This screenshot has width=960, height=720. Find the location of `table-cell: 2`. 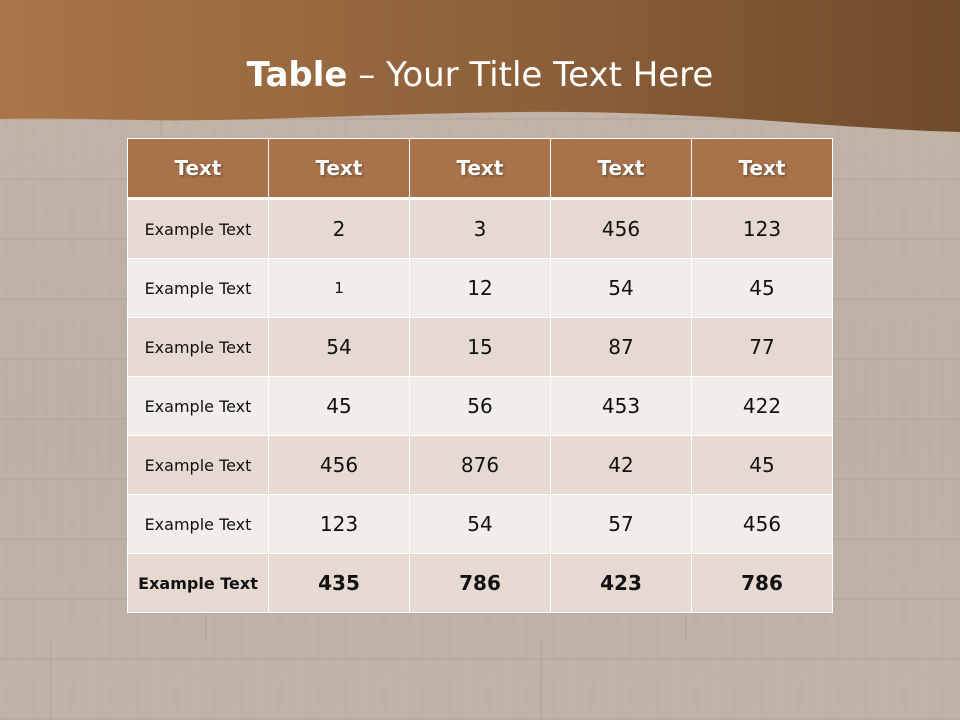

table-cell: 2 is located at coordinates (339, 228).